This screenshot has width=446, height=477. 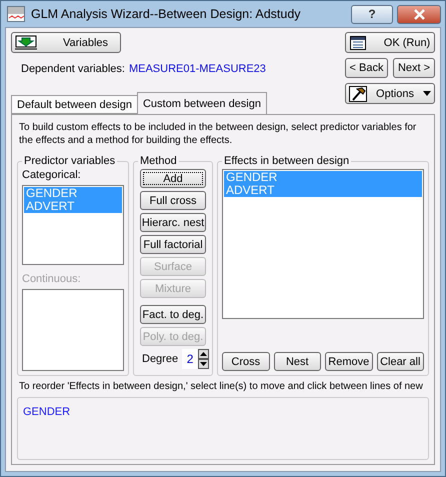 What do you see at coordinates (73, 69) in the screenshot?
I see `dependent-label: Dependent variables:` at bounding box center [73, 69].